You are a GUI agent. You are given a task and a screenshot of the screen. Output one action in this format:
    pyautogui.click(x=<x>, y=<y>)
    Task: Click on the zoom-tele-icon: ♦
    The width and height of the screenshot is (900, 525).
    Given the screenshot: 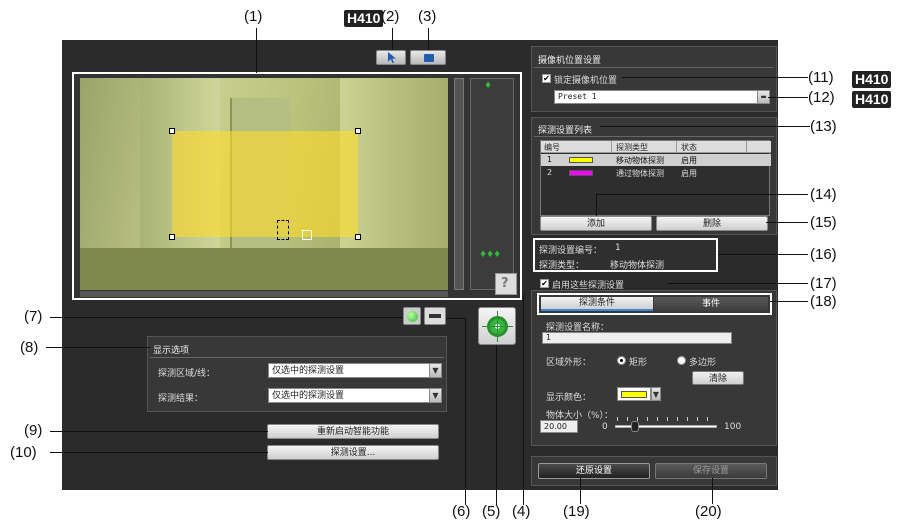 What is the action you would take?
    pyautogui.click(x=488, y=86)
    